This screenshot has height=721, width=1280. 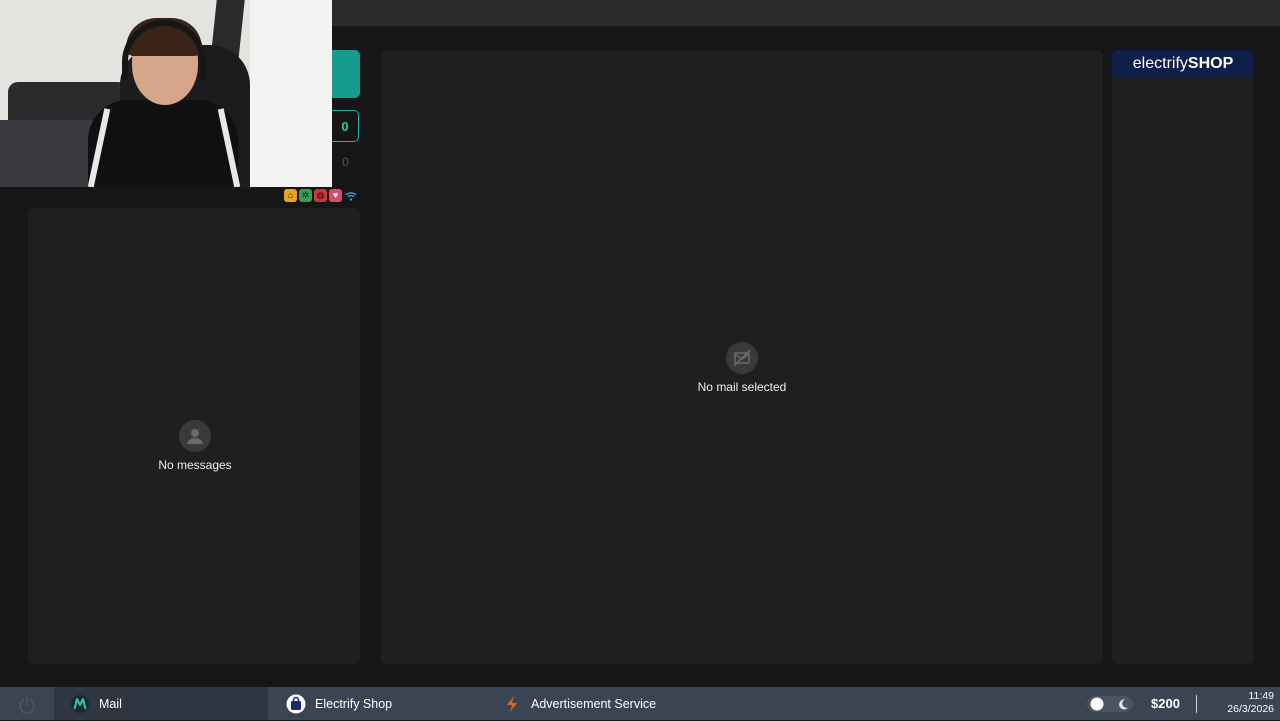 I want to click on webcam-shirt, so click(x=163, y=143).